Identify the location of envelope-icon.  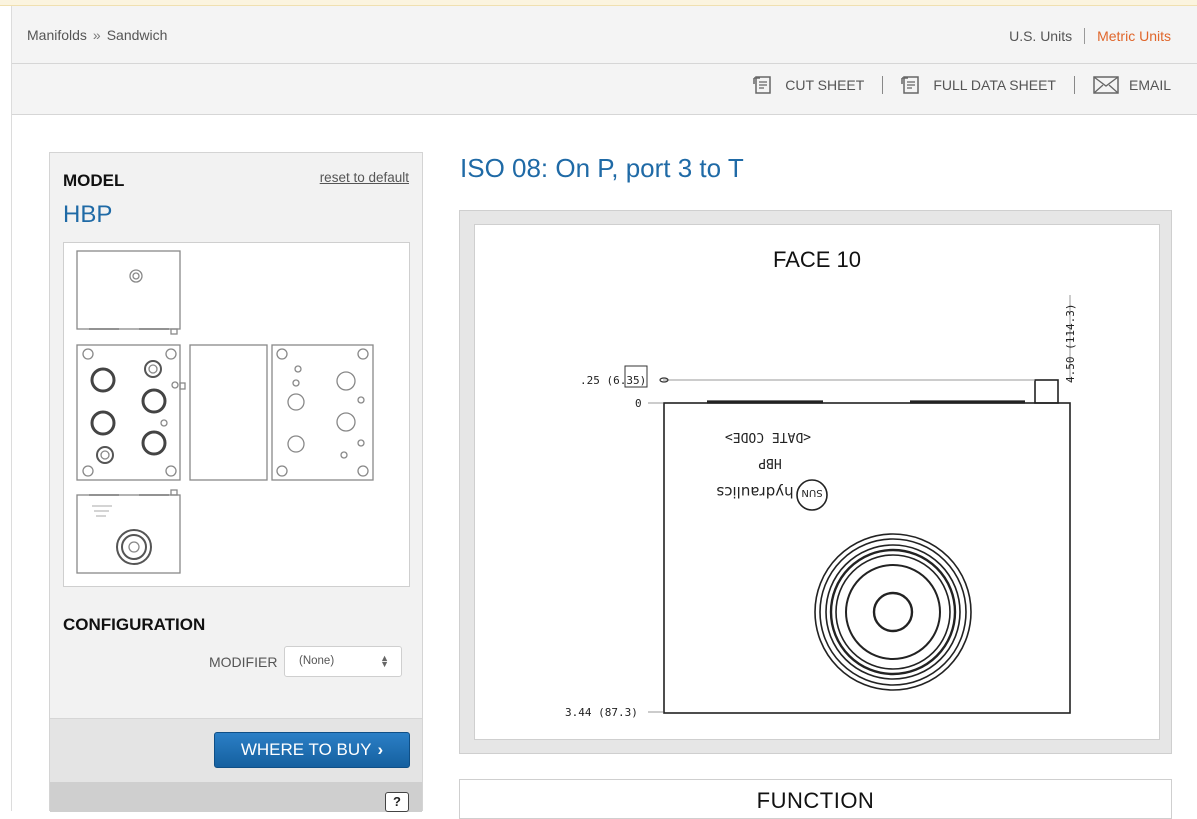
(1106, 85).